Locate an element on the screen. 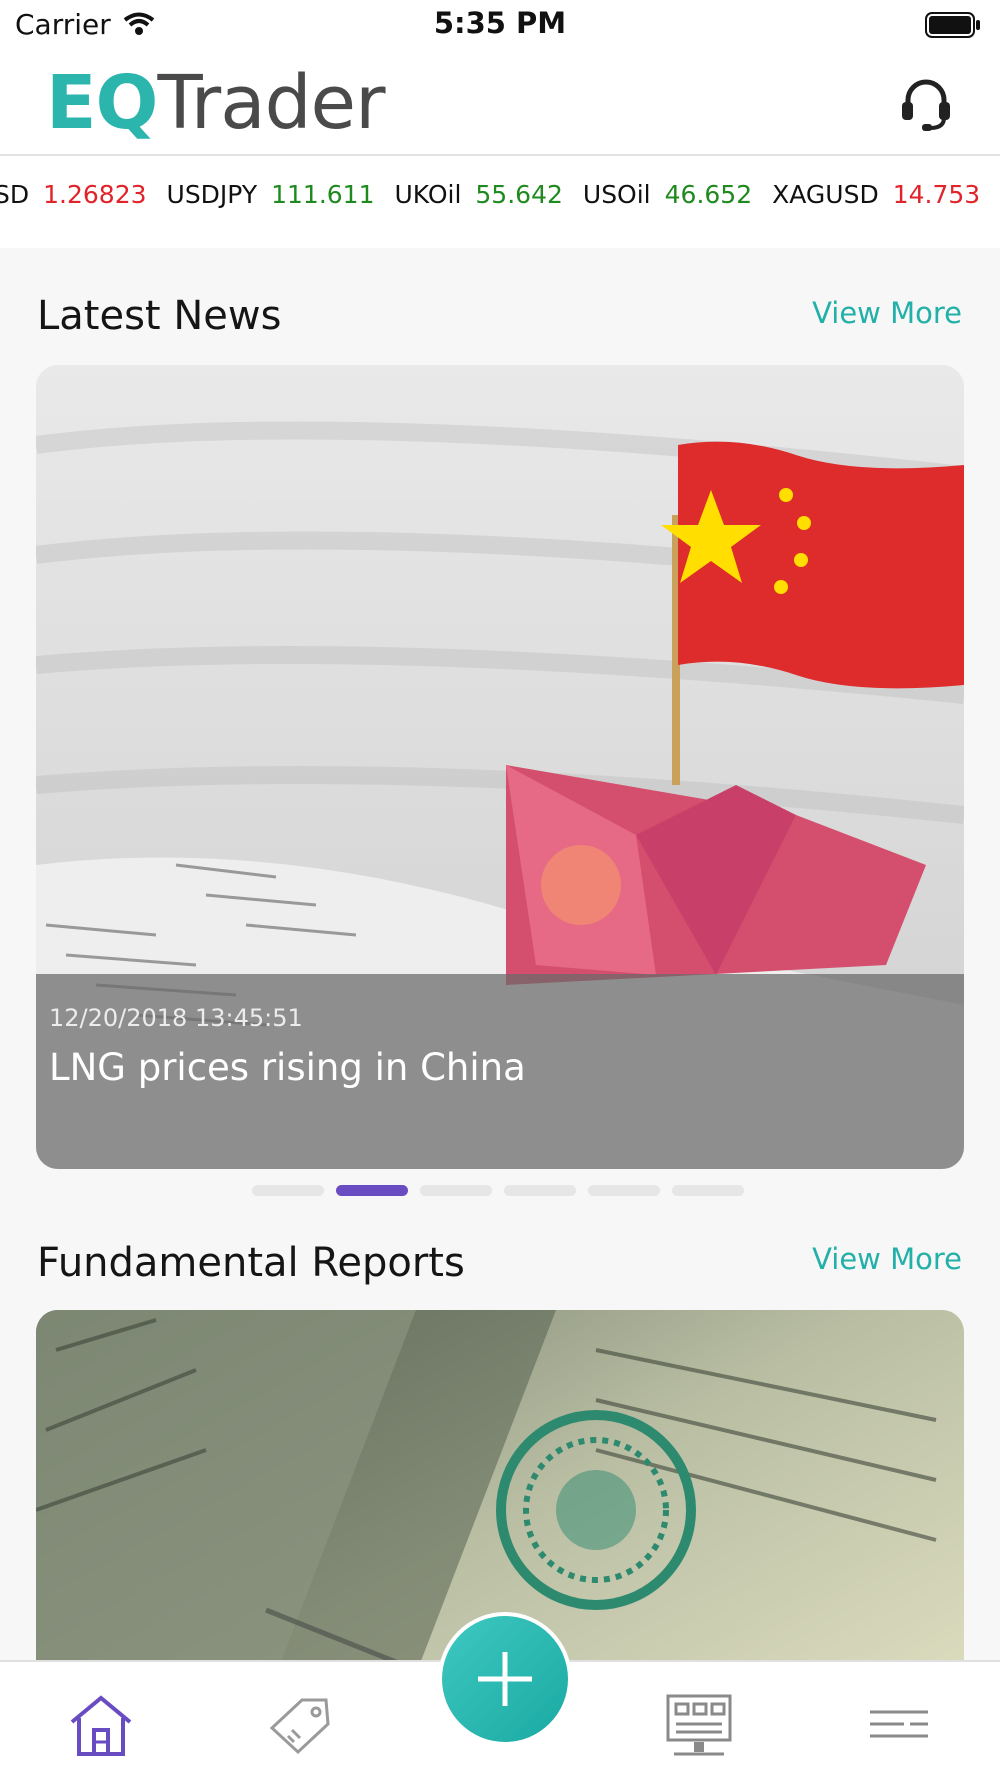  ticker-symbol: USOil is located at coordinates (617, 194).